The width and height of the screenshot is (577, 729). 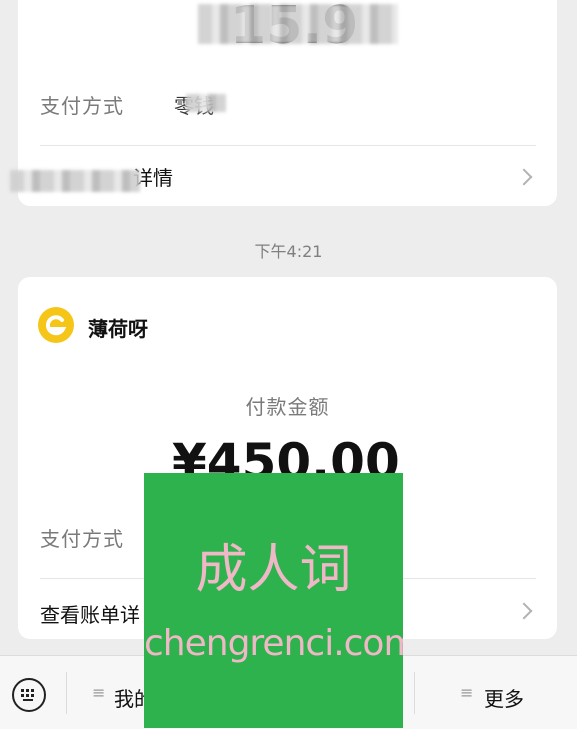 What do you see at coordinates (273, 570) in the screenshot?
I see `watermark-line1: 成人词` at bounding box center [273, 570].